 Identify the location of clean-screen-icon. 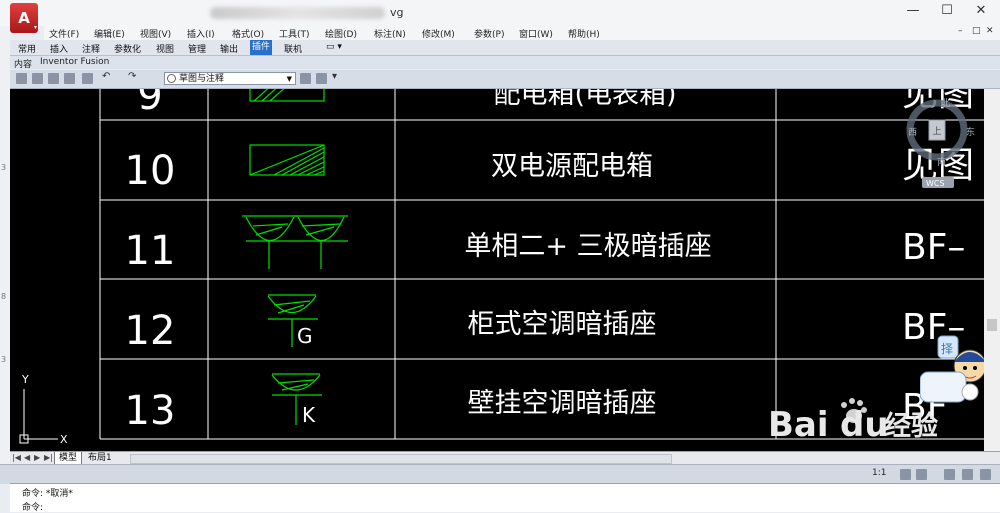
(985, 474).